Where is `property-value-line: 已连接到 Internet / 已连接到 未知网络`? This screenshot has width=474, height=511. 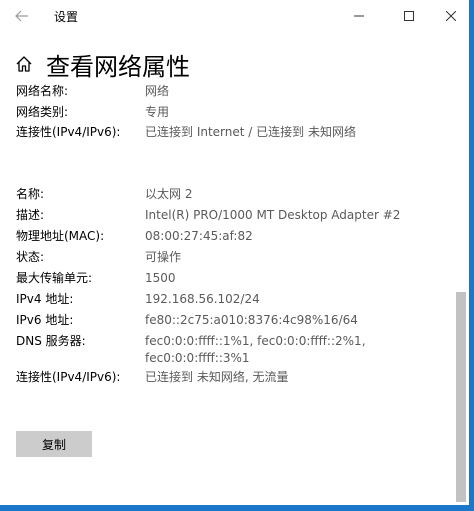 property-value-line: 已连接到 Internet / 已连接到 未知网络 is located at coordinates (250, 132).